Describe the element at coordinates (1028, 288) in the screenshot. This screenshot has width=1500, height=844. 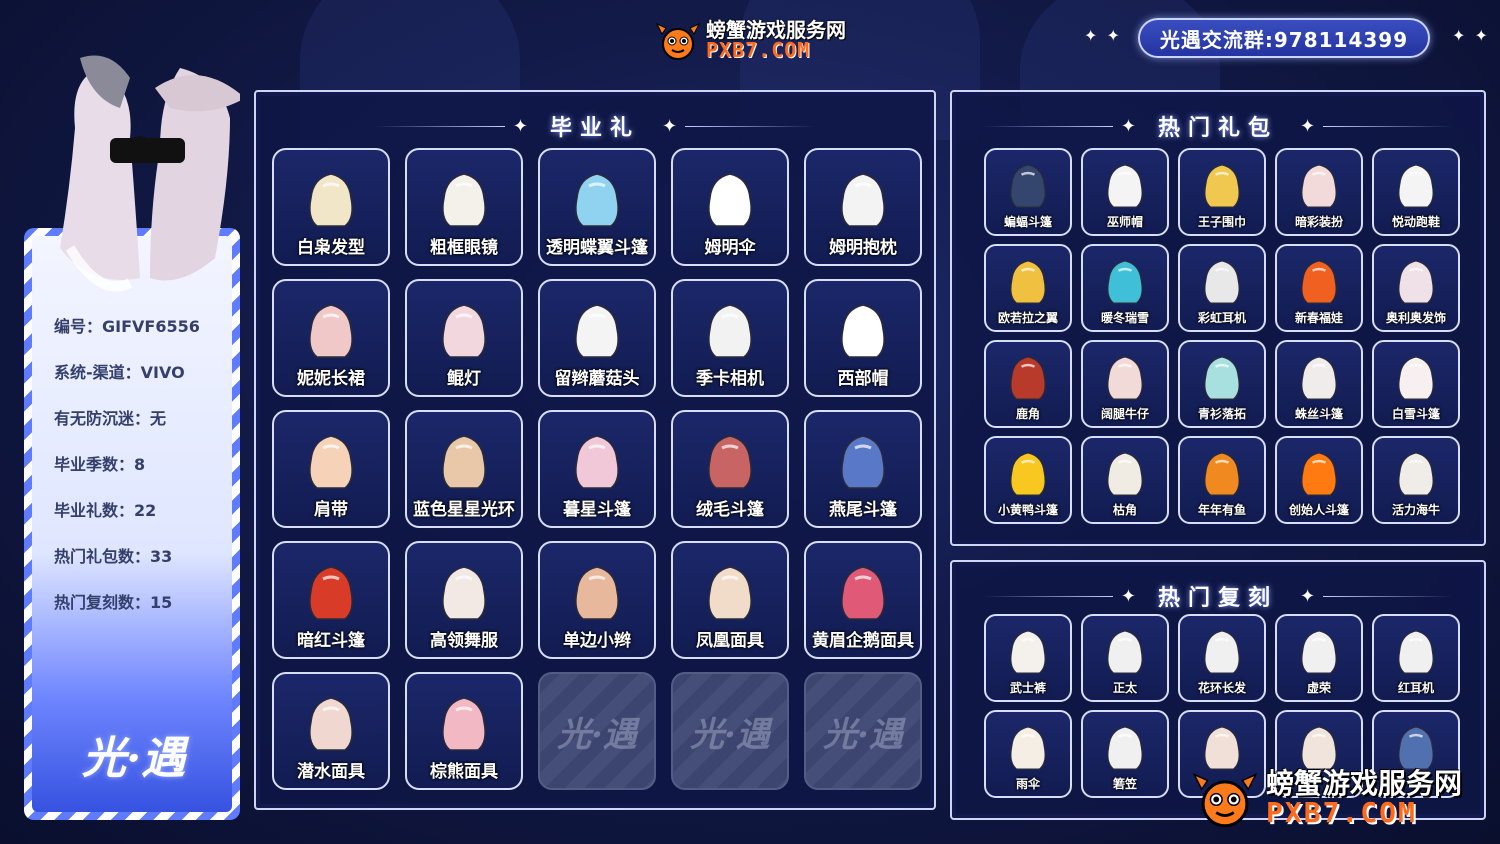
I see `item-tile: 欧若拉之翼` at that location.